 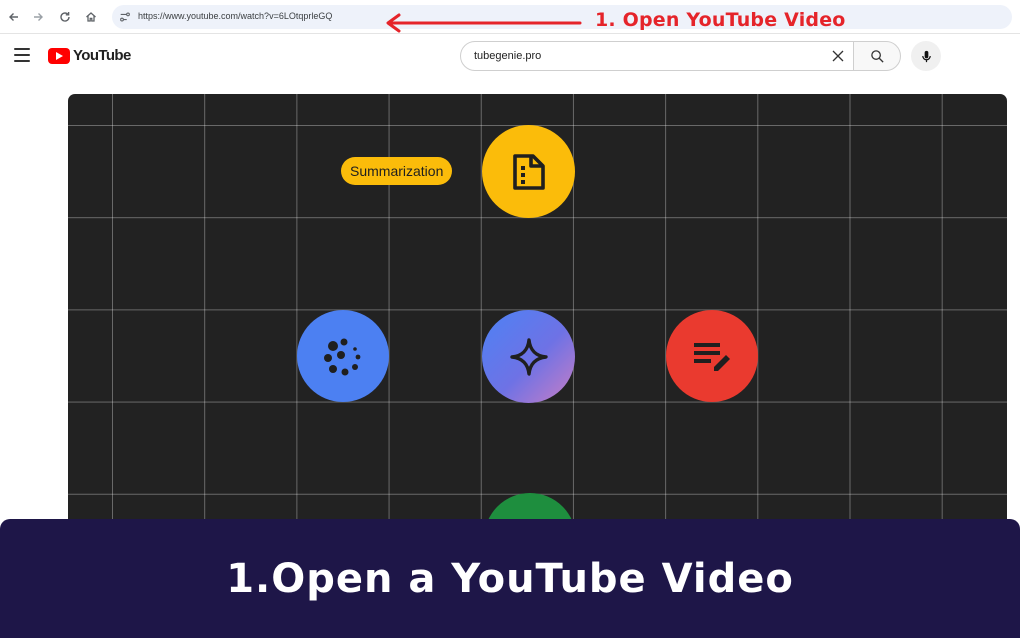 I want to click on document-icon, so click(x=528, y=171).